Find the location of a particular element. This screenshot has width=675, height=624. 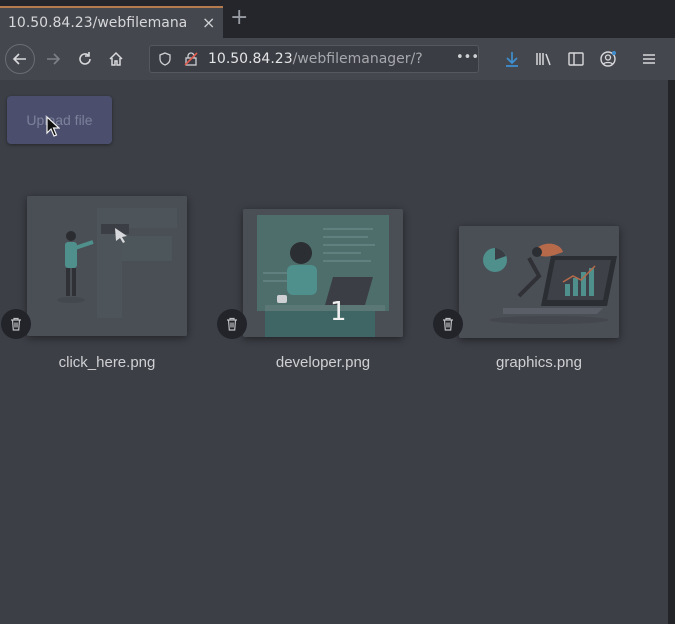

reload-button is located at coordinates (85, 59).